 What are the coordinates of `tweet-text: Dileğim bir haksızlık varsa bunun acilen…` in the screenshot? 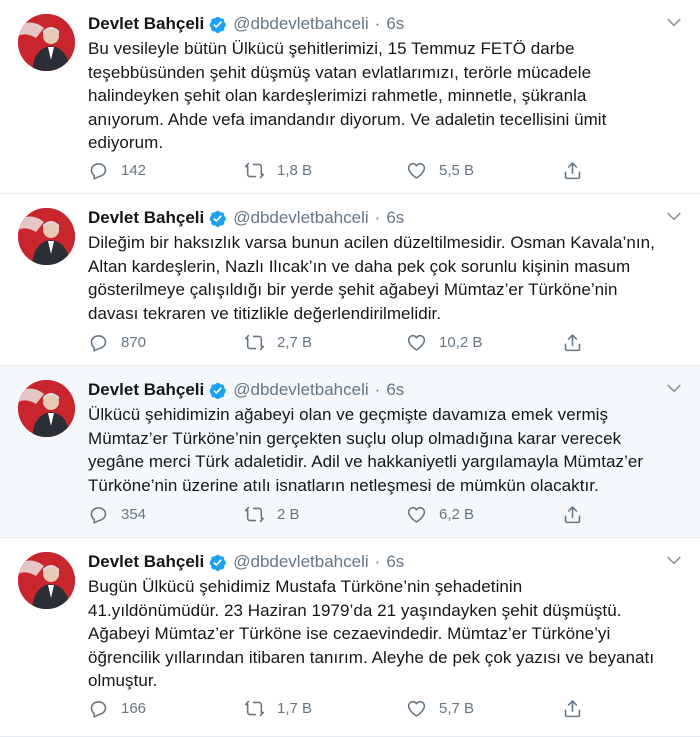 It's located at (371, 278).